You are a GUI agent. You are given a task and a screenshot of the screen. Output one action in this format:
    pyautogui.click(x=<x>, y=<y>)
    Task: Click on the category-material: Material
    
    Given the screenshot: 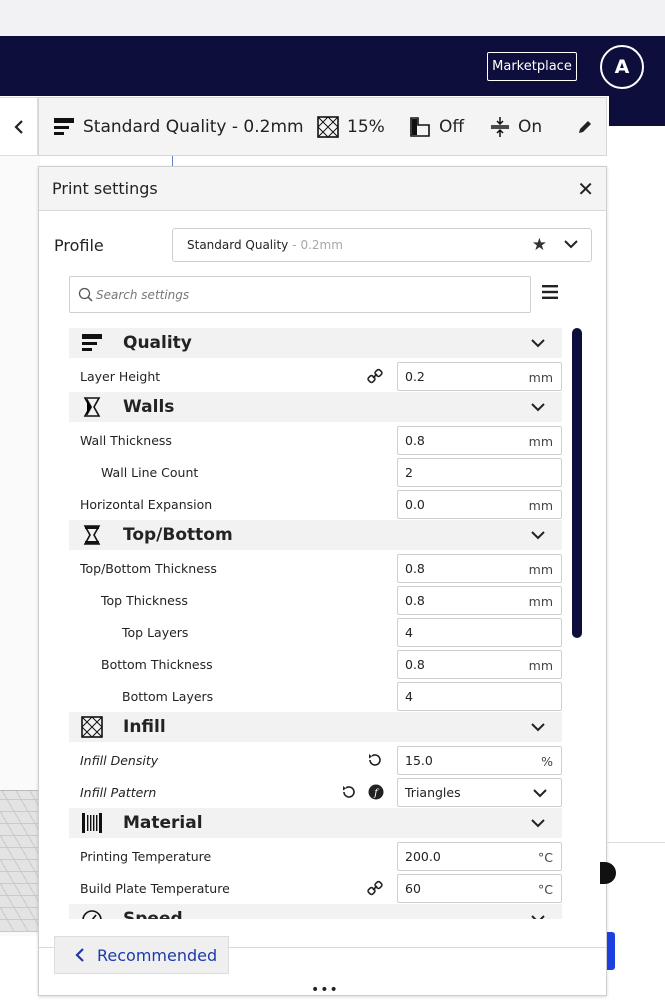 What is the action you would take?
    pyautogui.click(x=315, y=823)
    